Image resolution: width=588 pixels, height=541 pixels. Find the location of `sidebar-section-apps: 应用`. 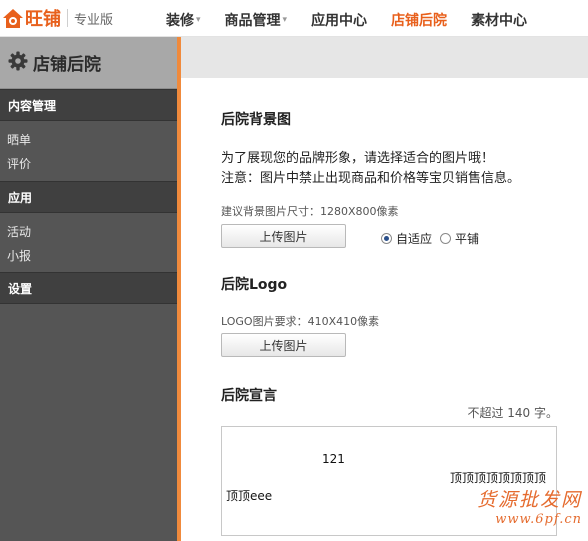

sidebar-section-apps: 应用 is located at coordinates (88, 197).